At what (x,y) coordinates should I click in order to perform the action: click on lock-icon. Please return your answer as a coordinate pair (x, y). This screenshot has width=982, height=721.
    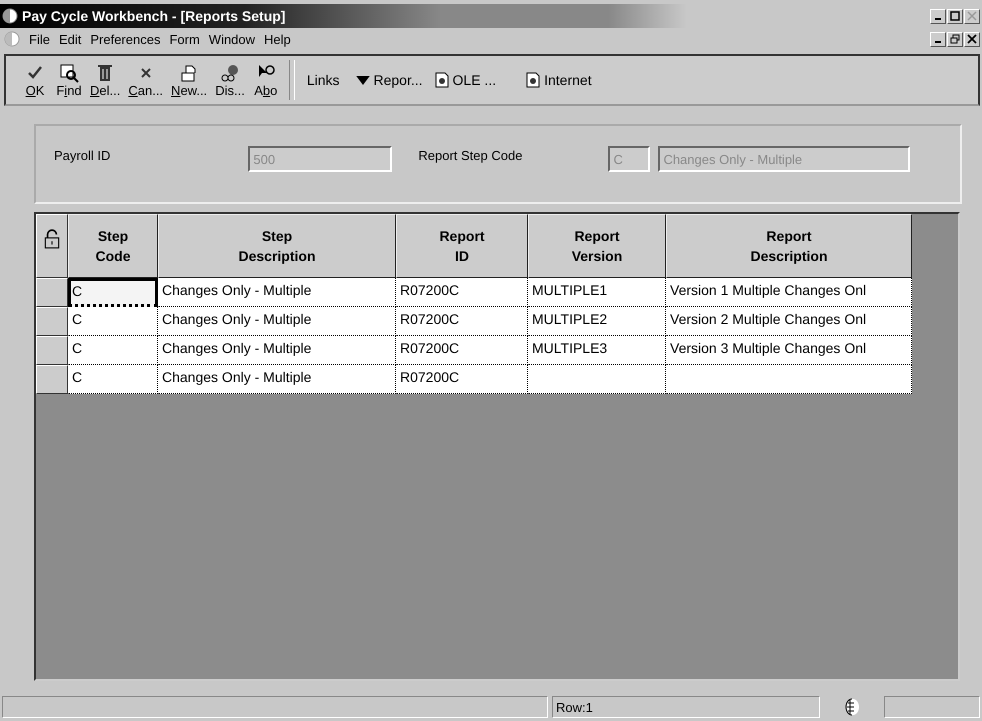
    Looking at the image, I should click on (52, 239).